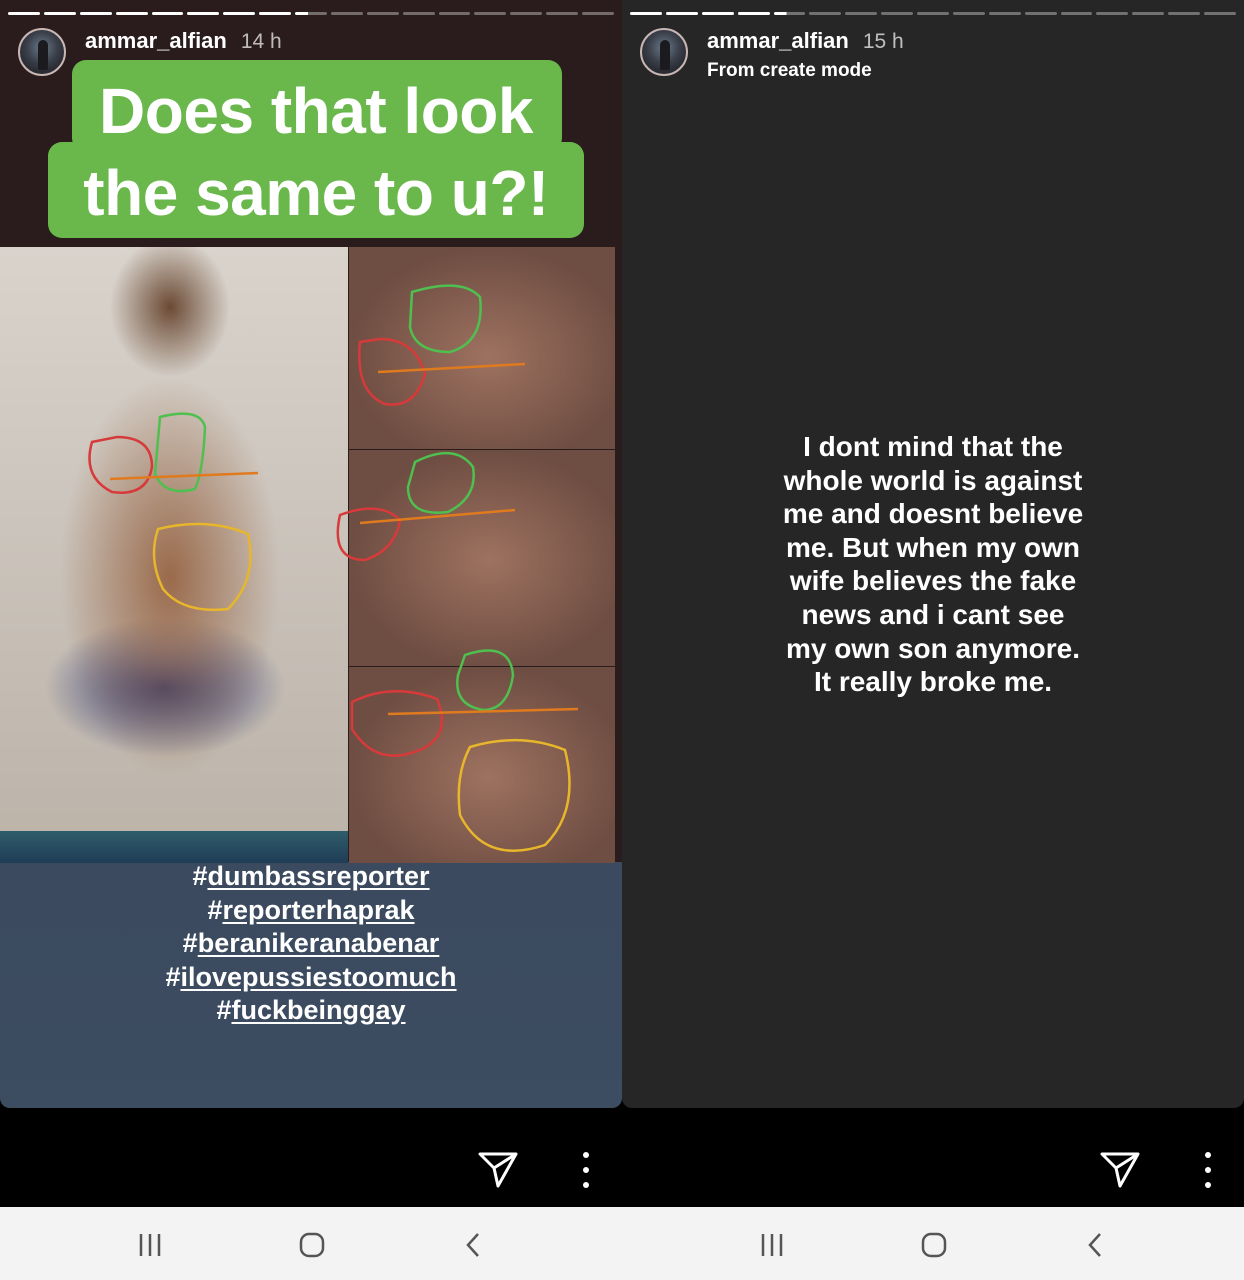 The width and height of the screenshot is (1244, 1280). I want to click on nav-group-right, so click(933, 1243).